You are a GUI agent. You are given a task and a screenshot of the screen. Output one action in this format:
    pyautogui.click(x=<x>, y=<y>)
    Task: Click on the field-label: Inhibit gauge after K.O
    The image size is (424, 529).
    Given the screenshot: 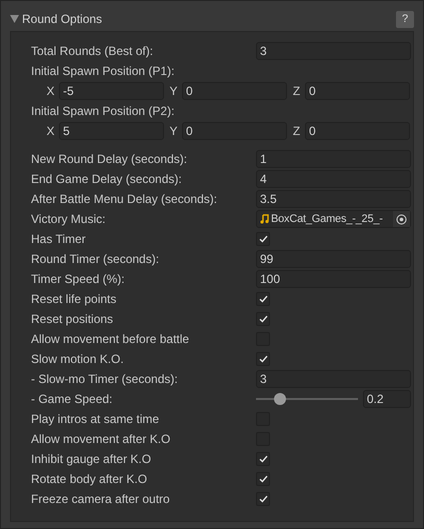 What is the action you would take?
    pyautogui.click(x=91, y=459)
    